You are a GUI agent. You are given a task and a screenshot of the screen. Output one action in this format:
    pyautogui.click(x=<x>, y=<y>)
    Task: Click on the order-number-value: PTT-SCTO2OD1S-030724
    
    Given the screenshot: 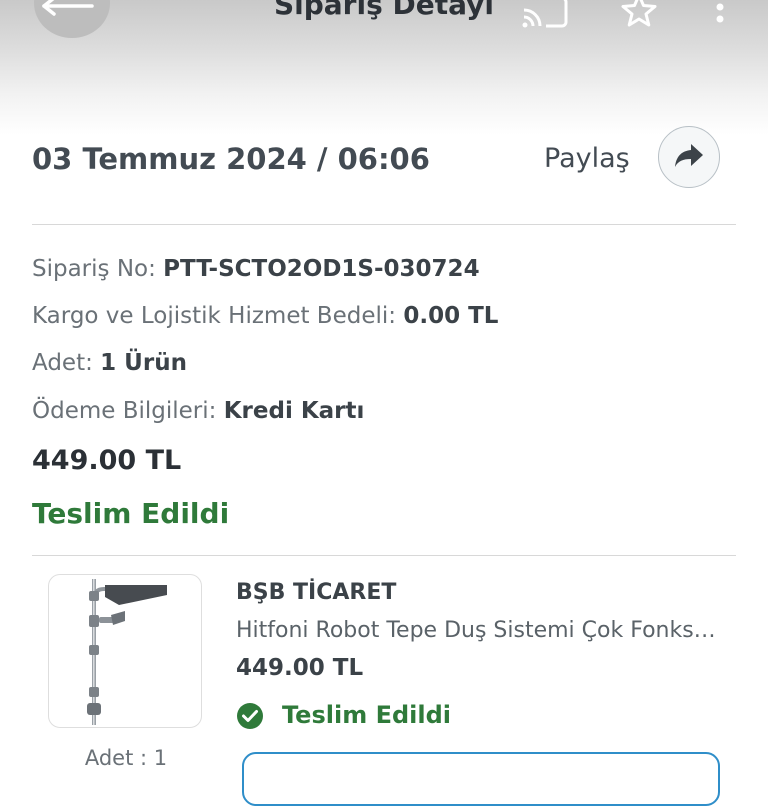 What is the action you would take?
    pyautogui.click(x=321, y=269)
    